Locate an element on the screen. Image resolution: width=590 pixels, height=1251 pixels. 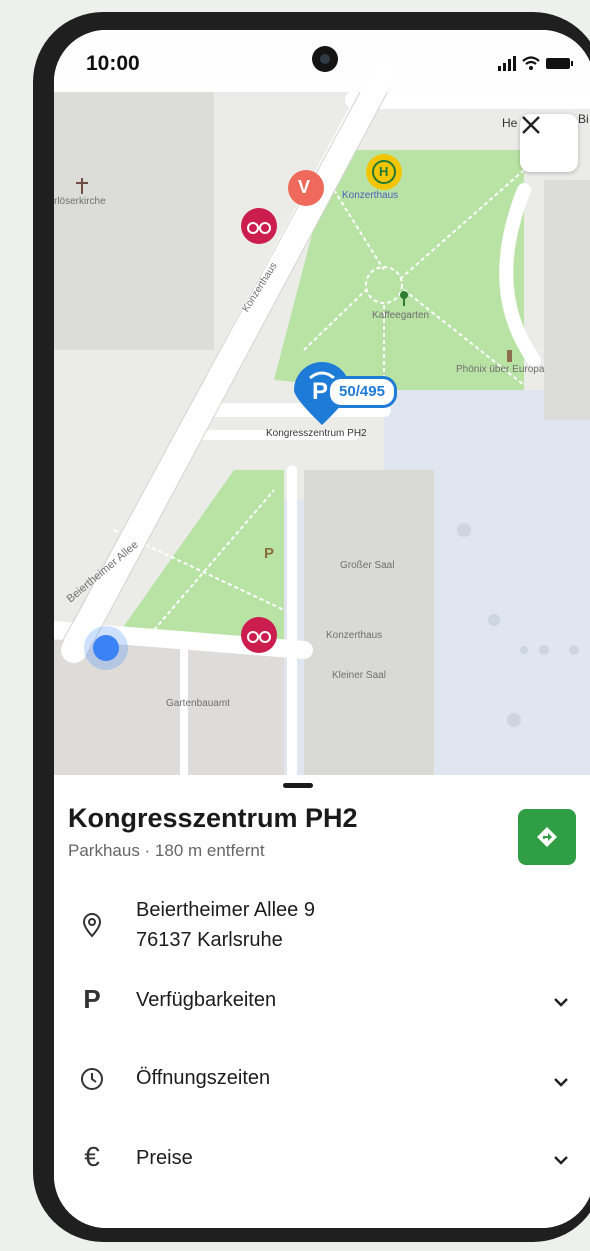
map-label-grosser-saal: Großer Saal is located at coordinates (367, 565).